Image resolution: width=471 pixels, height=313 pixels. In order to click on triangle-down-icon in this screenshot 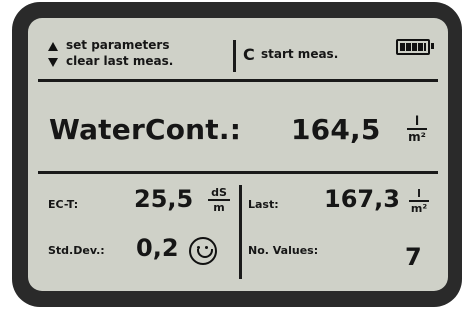, I will do `click(53, 62)`.